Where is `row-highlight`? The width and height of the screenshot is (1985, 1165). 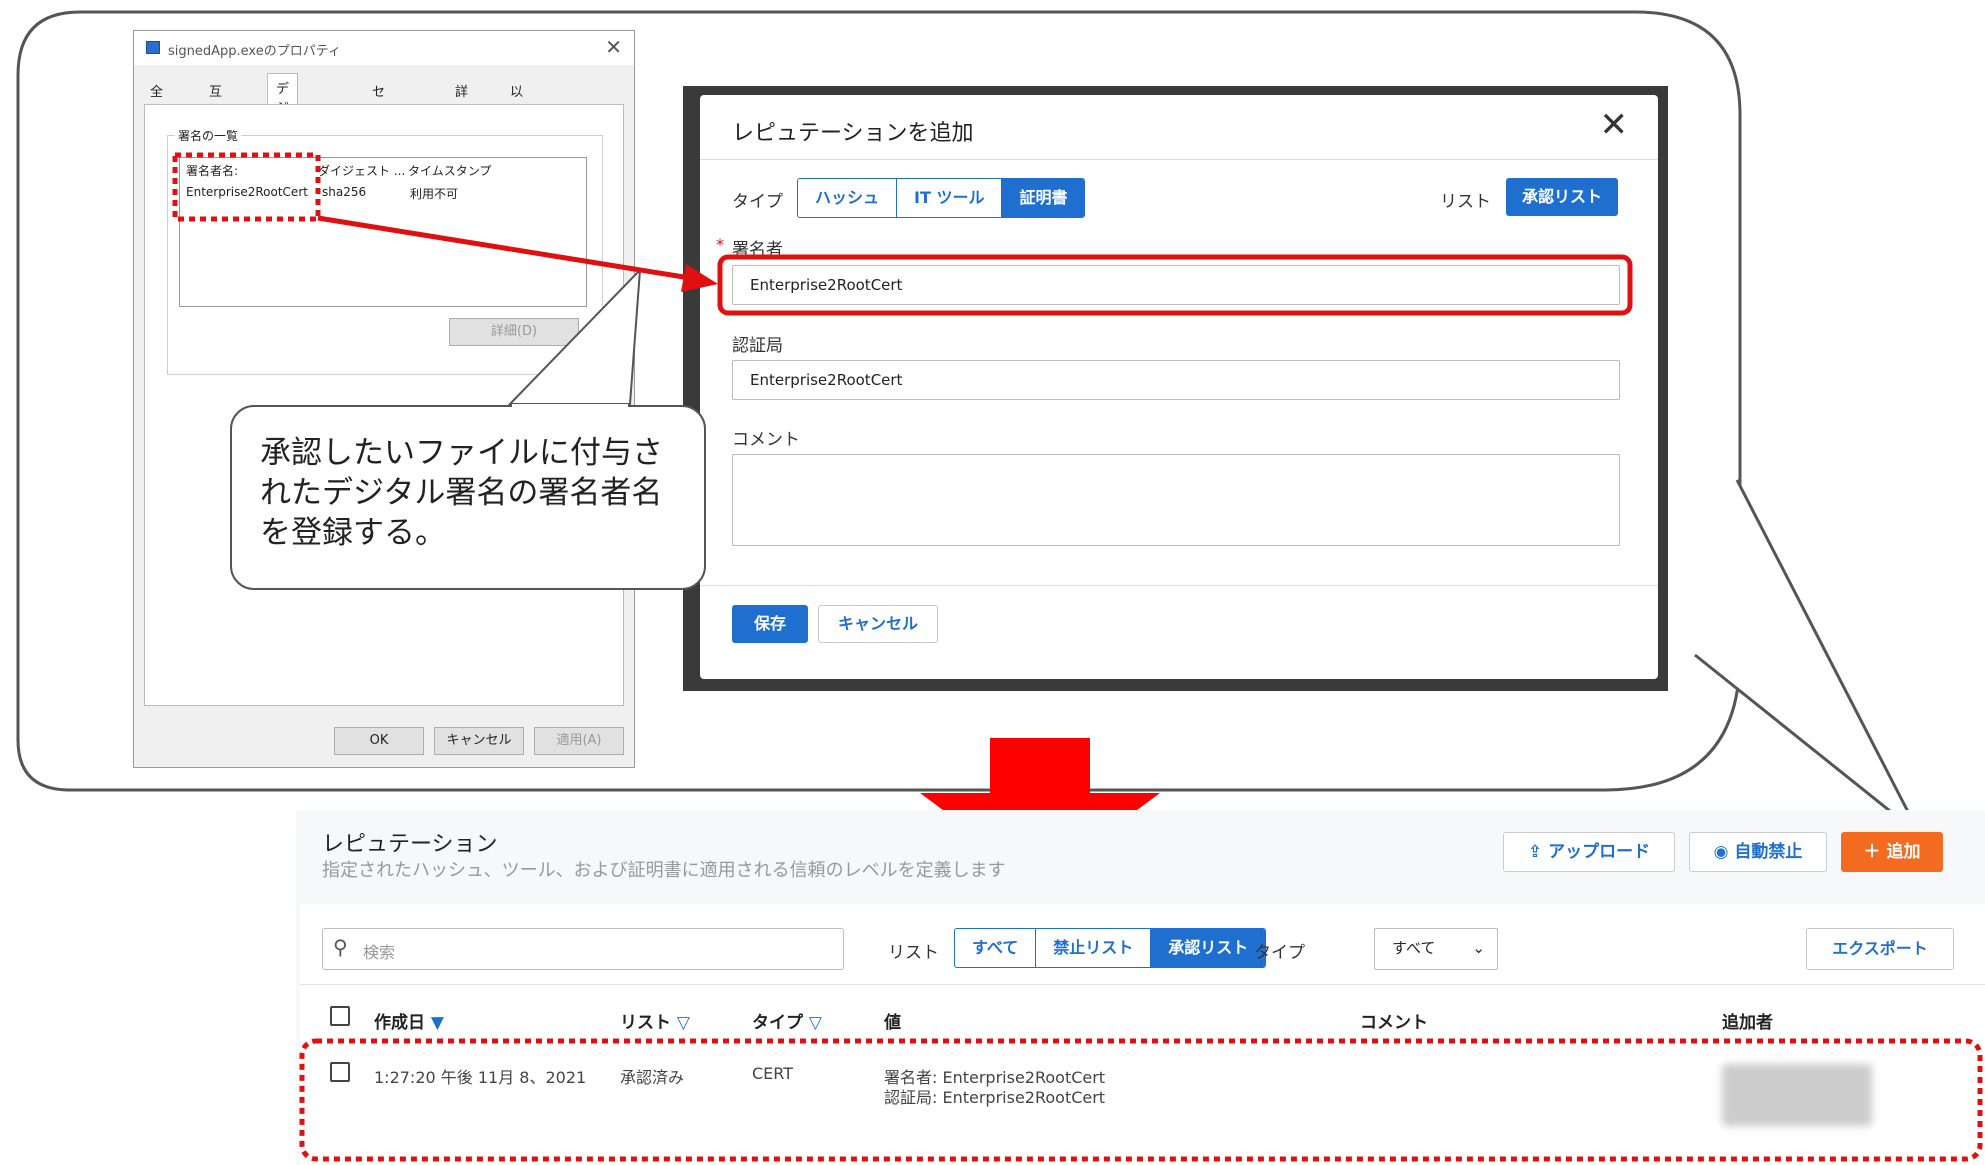
row-highlight is located at coordinates (1141, 1100).